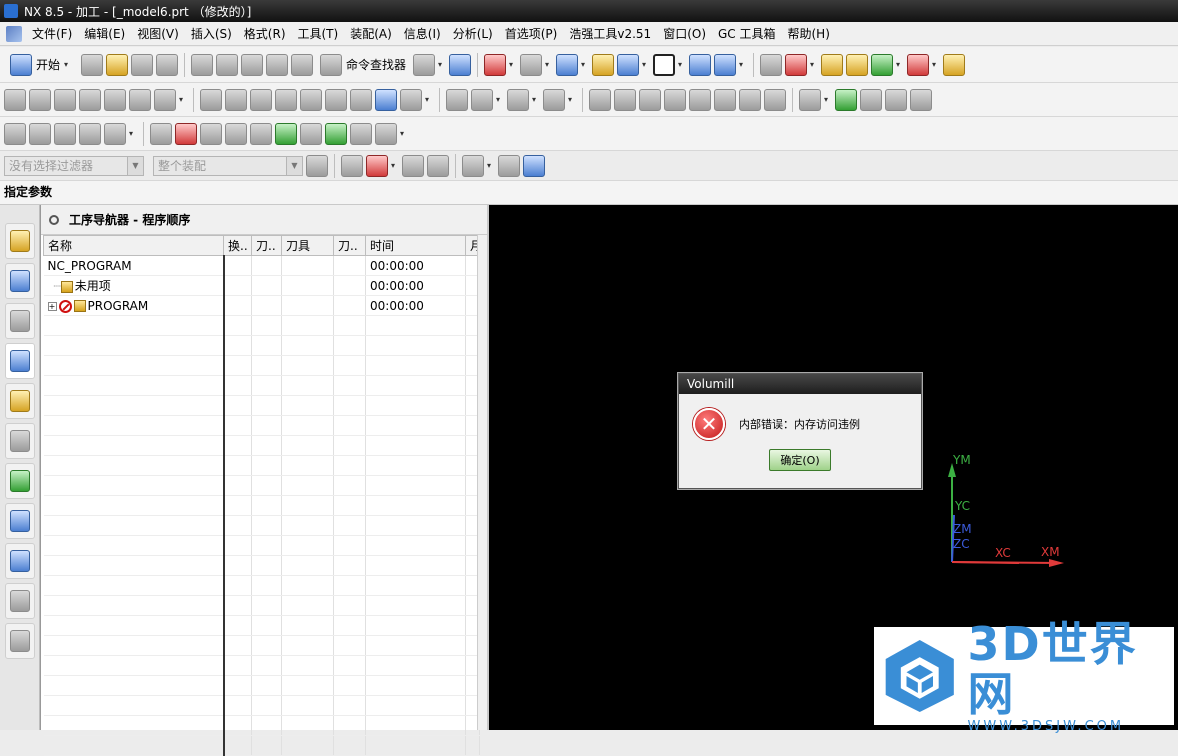 Image resolution: width=1178 pixels, height=756 pixels. Describe the element at coordinates (20, 321) in the screenshot. I see `resource-tab-part-navigator` at that location.